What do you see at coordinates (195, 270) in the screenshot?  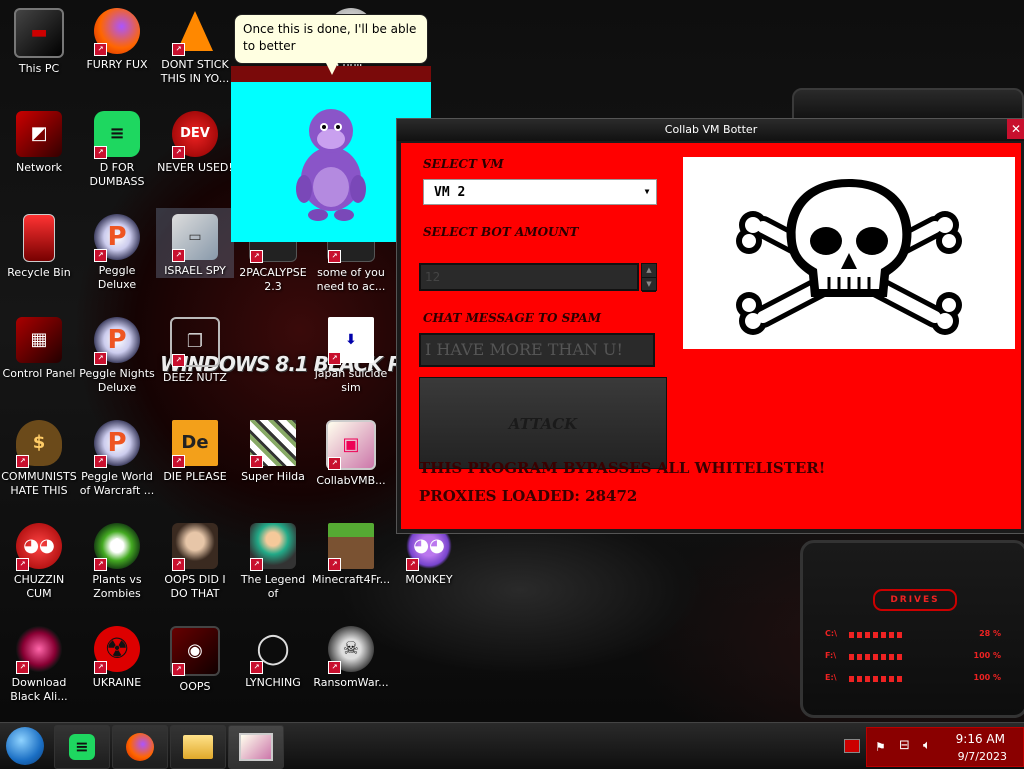 I see `icon-label: ISRAEL SPY` at bounding box center [195, 270].